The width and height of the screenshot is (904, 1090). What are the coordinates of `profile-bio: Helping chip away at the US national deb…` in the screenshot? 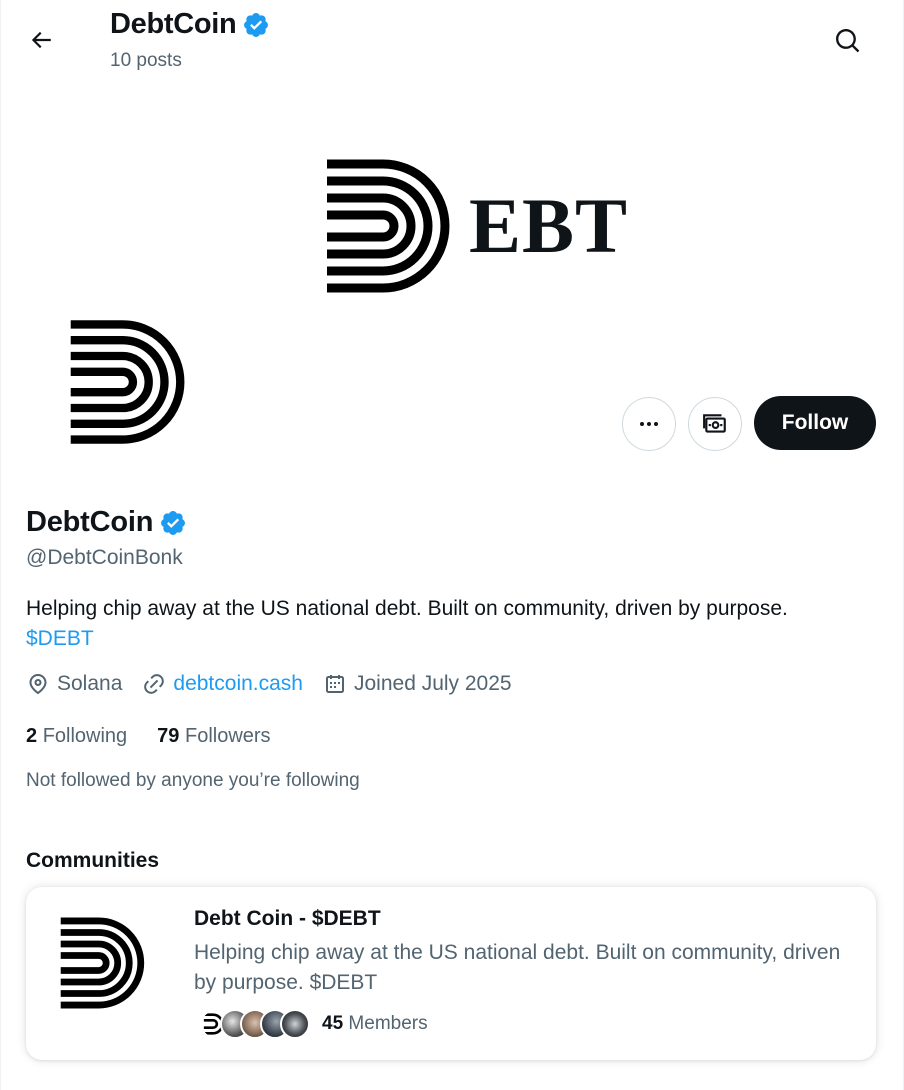 It's located at (456, 624).